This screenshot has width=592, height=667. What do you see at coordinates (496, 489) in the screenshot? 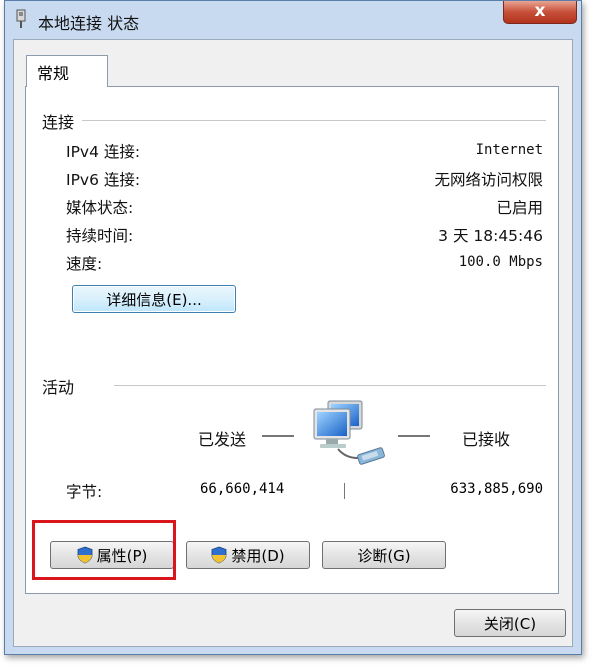
I see `bytes-received-value: 633,885,690` at bounding box center [496, 489].